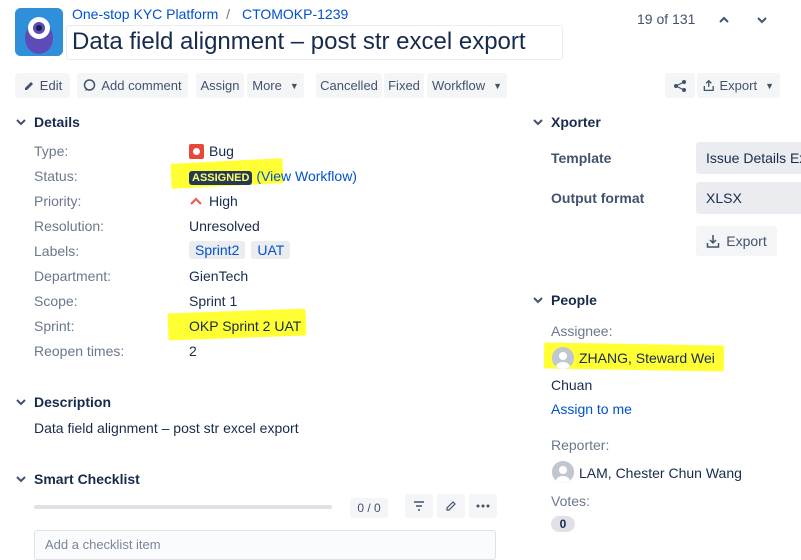  I want to click on add-comment-button-label: Add comment, so click(141, 85).